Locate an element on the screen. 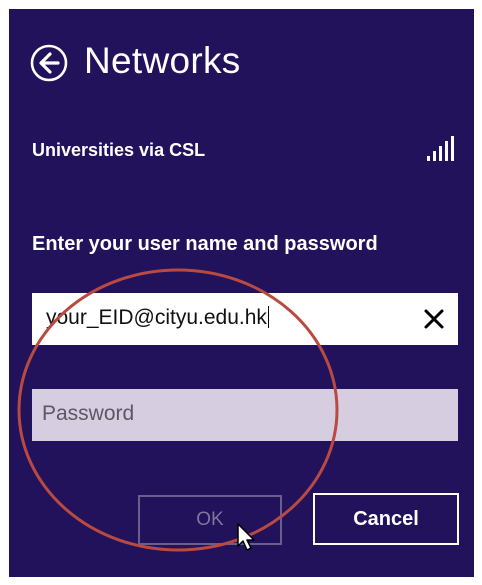 The image size is (482, 585). username-field: your_EID@cityu.edu.hk is located at coordinates (245, 319).